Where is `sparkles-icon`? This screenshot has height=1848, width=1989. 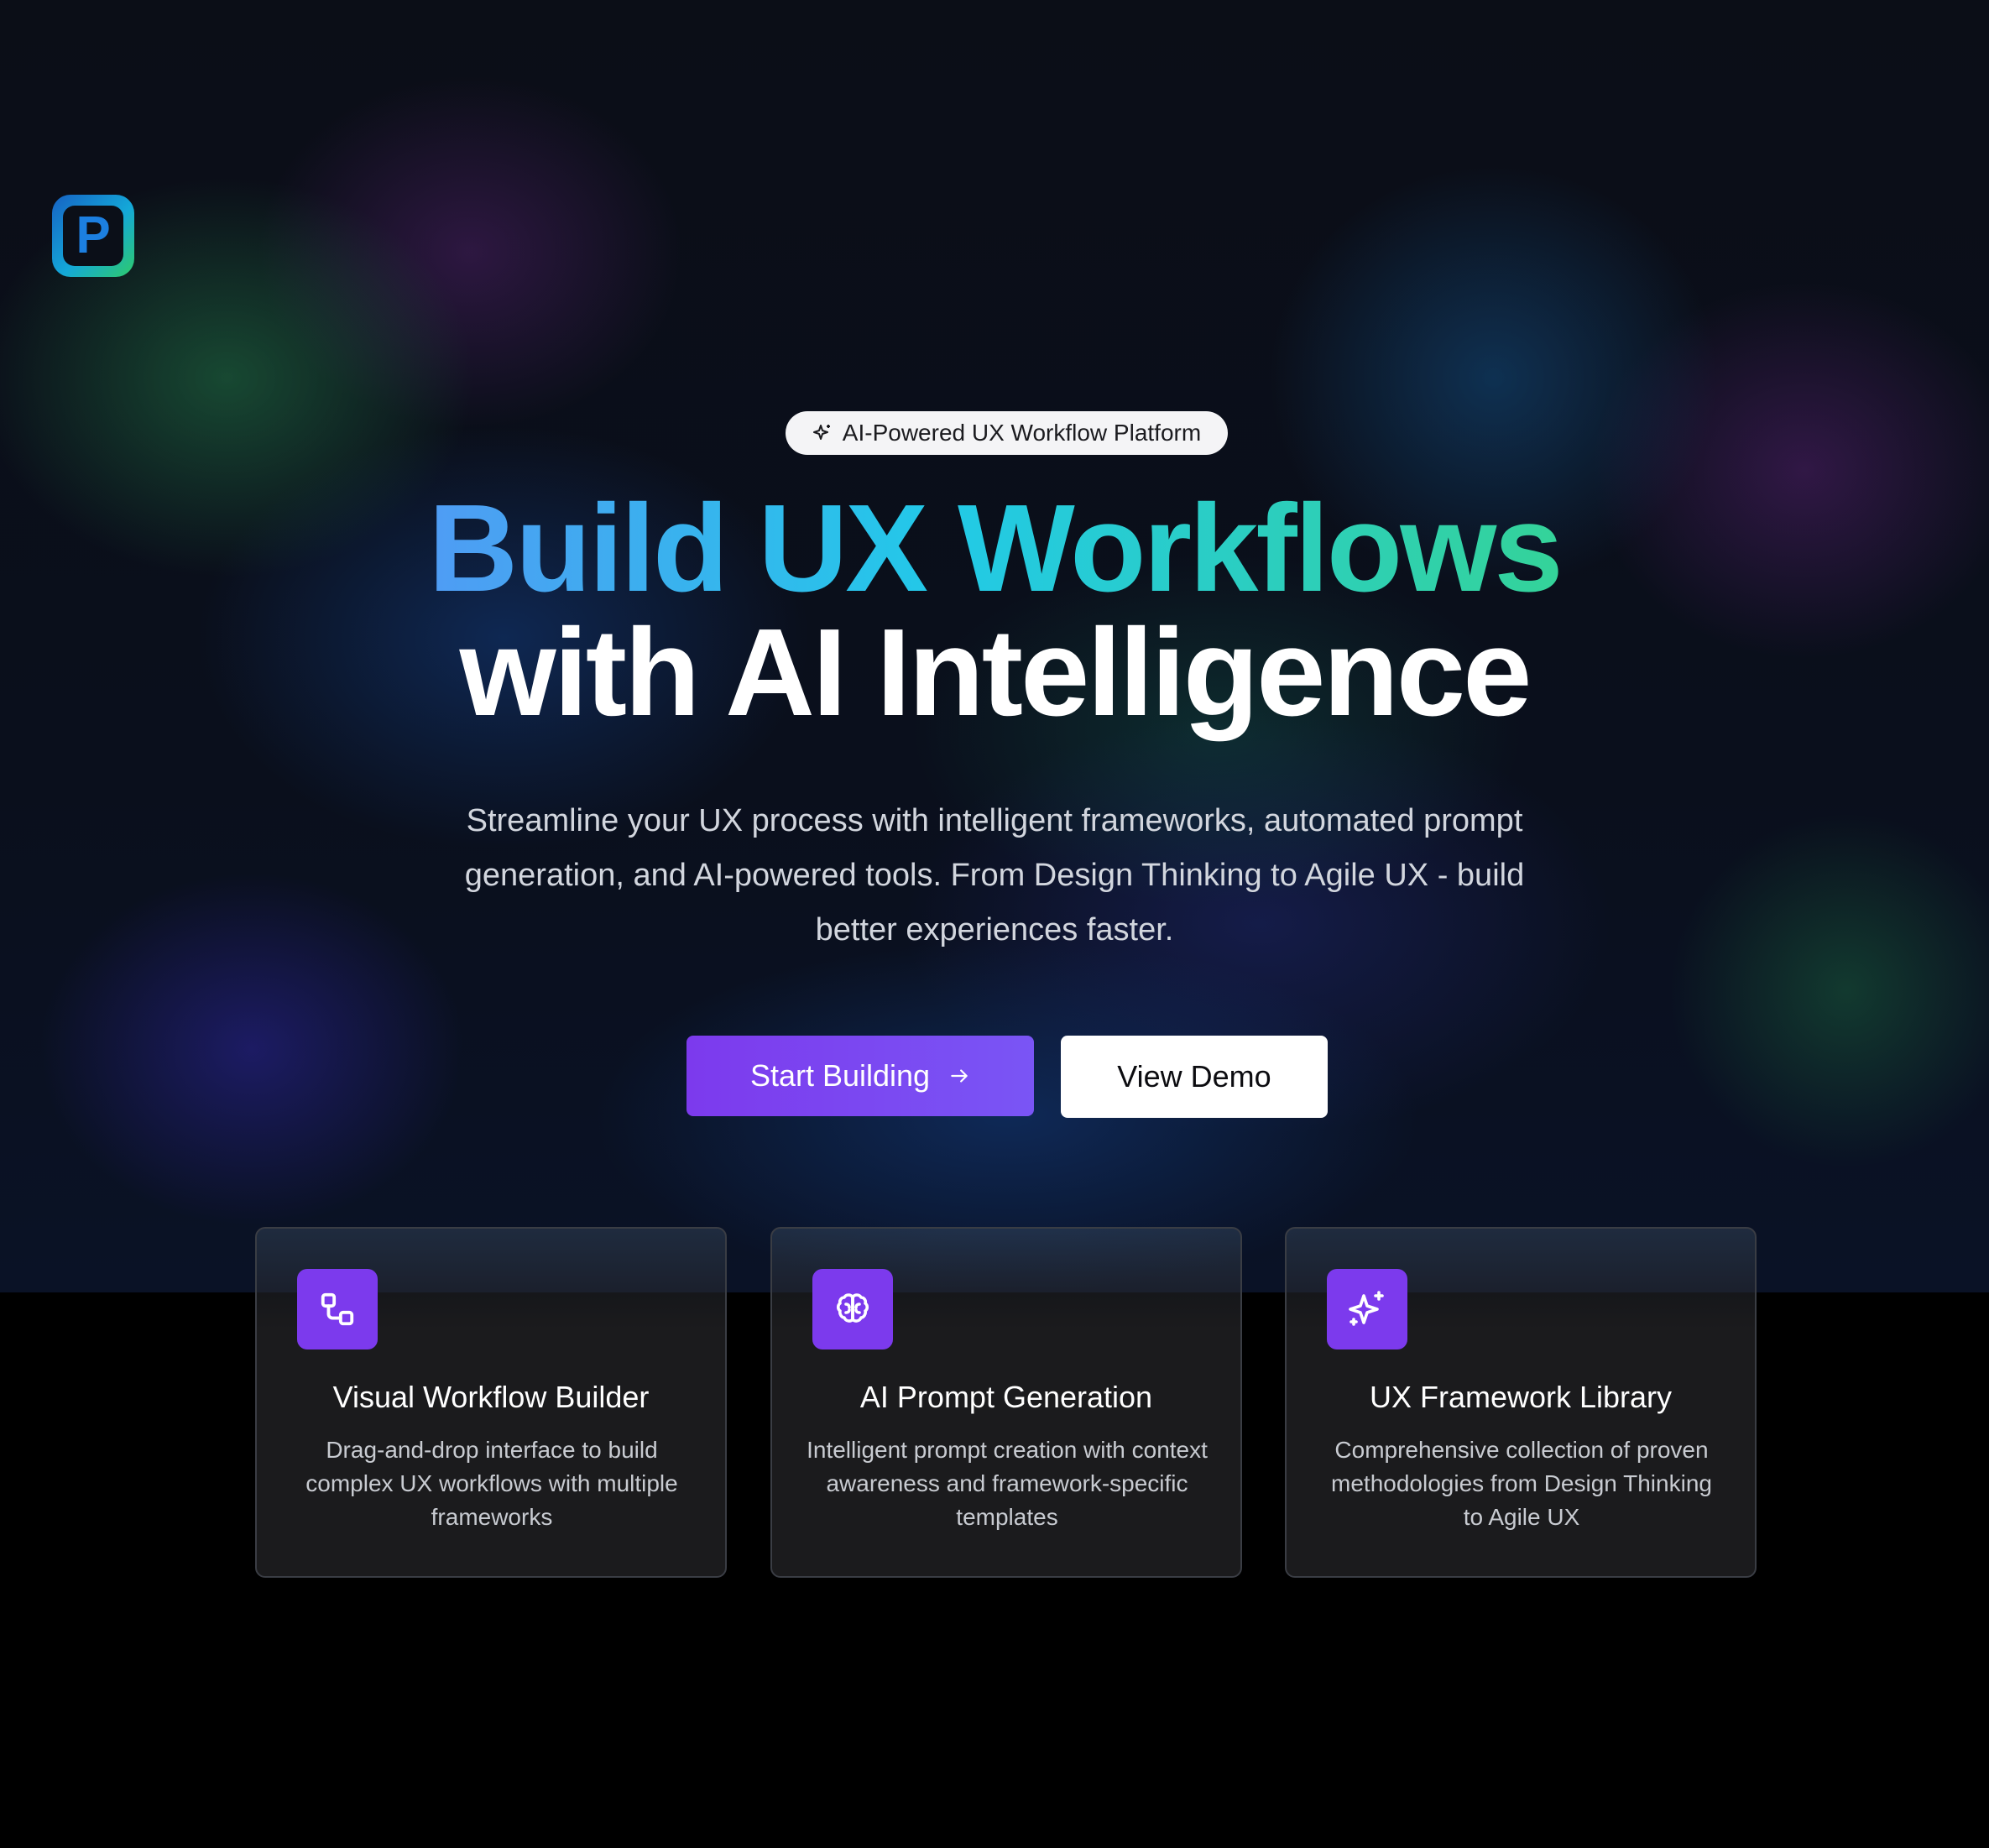
sparkles-icon is located at coordinates (1366, 1308).